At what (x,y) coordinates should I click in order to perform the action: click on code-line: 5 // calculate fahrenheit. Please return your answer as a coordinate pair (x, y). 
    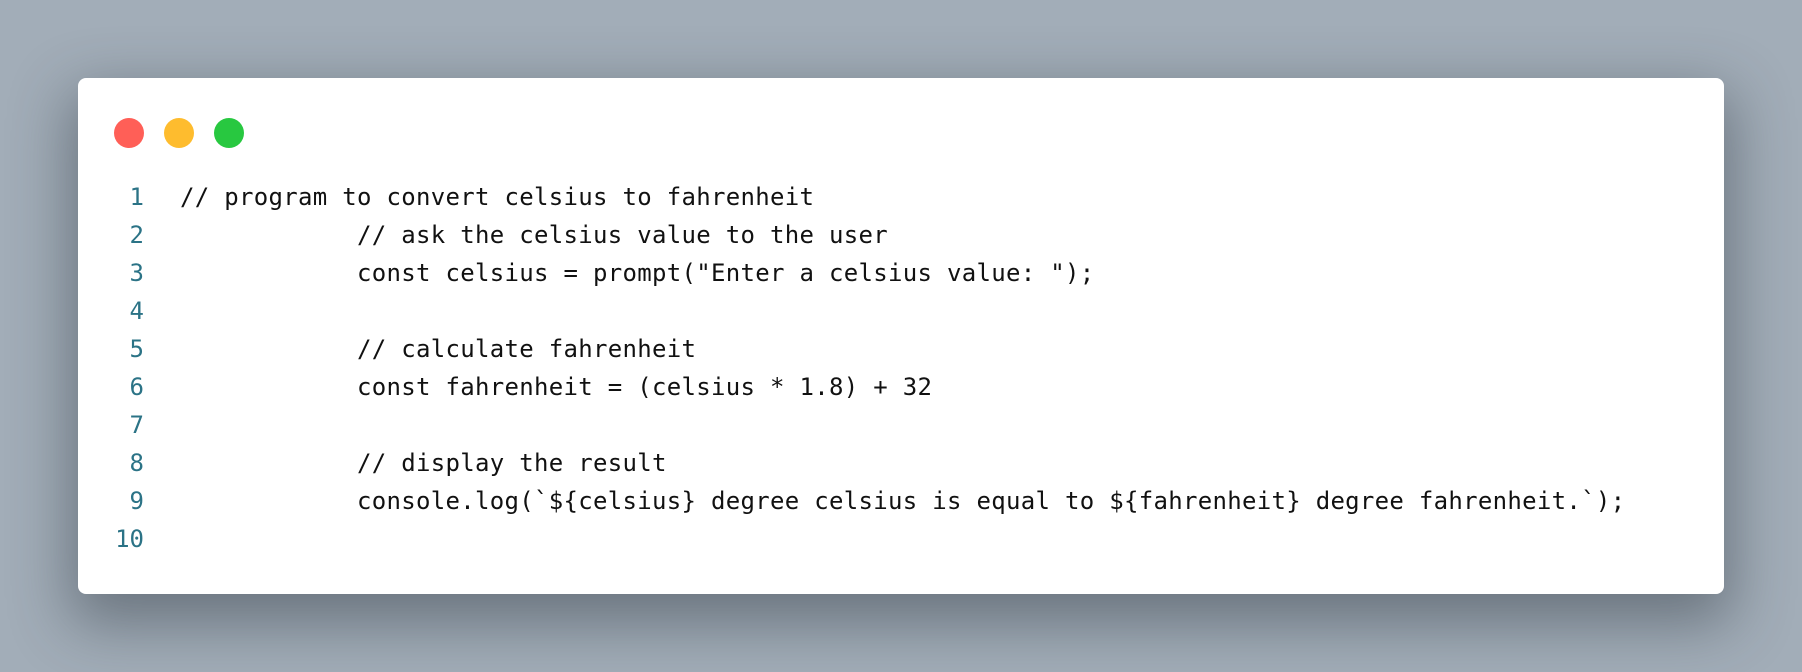
    Looking at the image, I should click on (901, 349).